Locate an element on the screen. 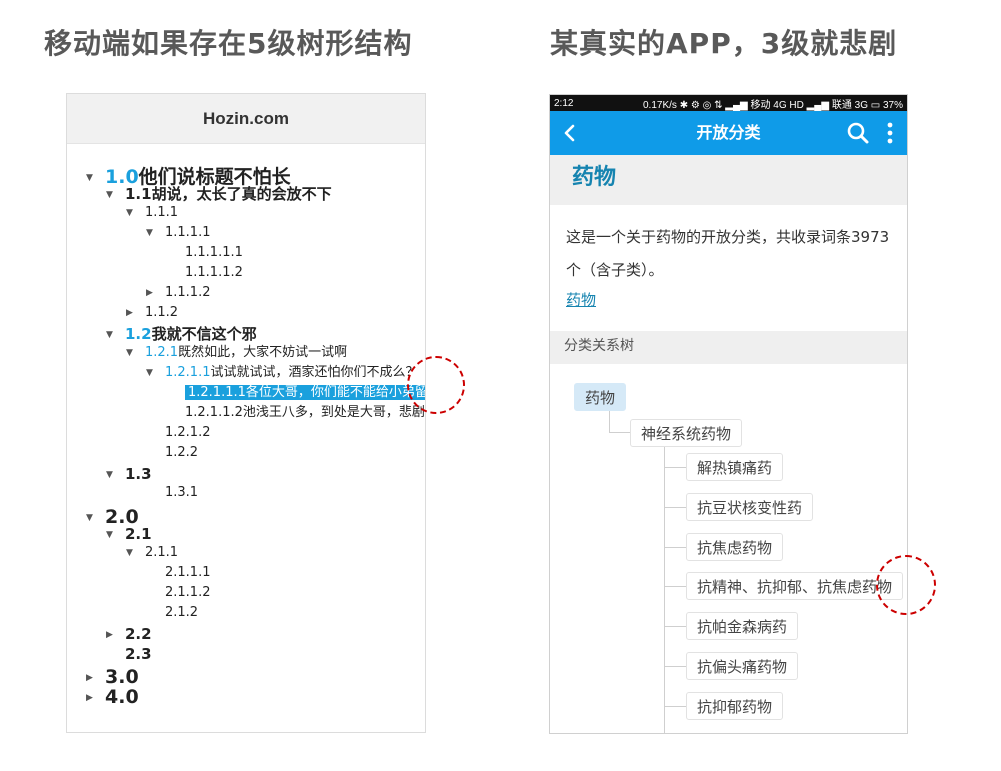 Image resolution: width=1001 pixels, height=771 pixels. tree-node: ▼ 1.2.1既然如此，大家不妨试一试啊 is located at coordinates (237, 353).